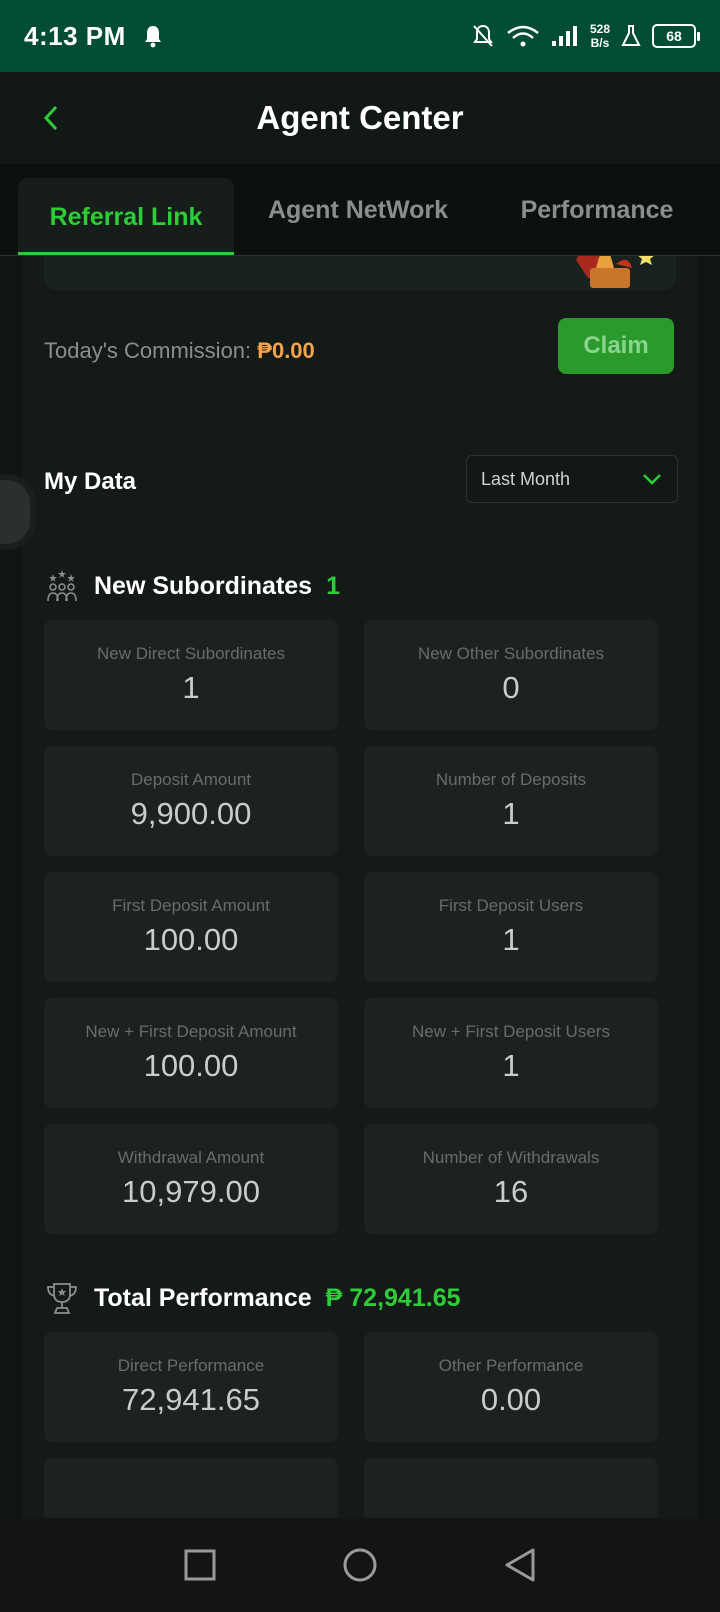  I want to click on stat-label: Number of Withdrawals, so click(511, 1157).